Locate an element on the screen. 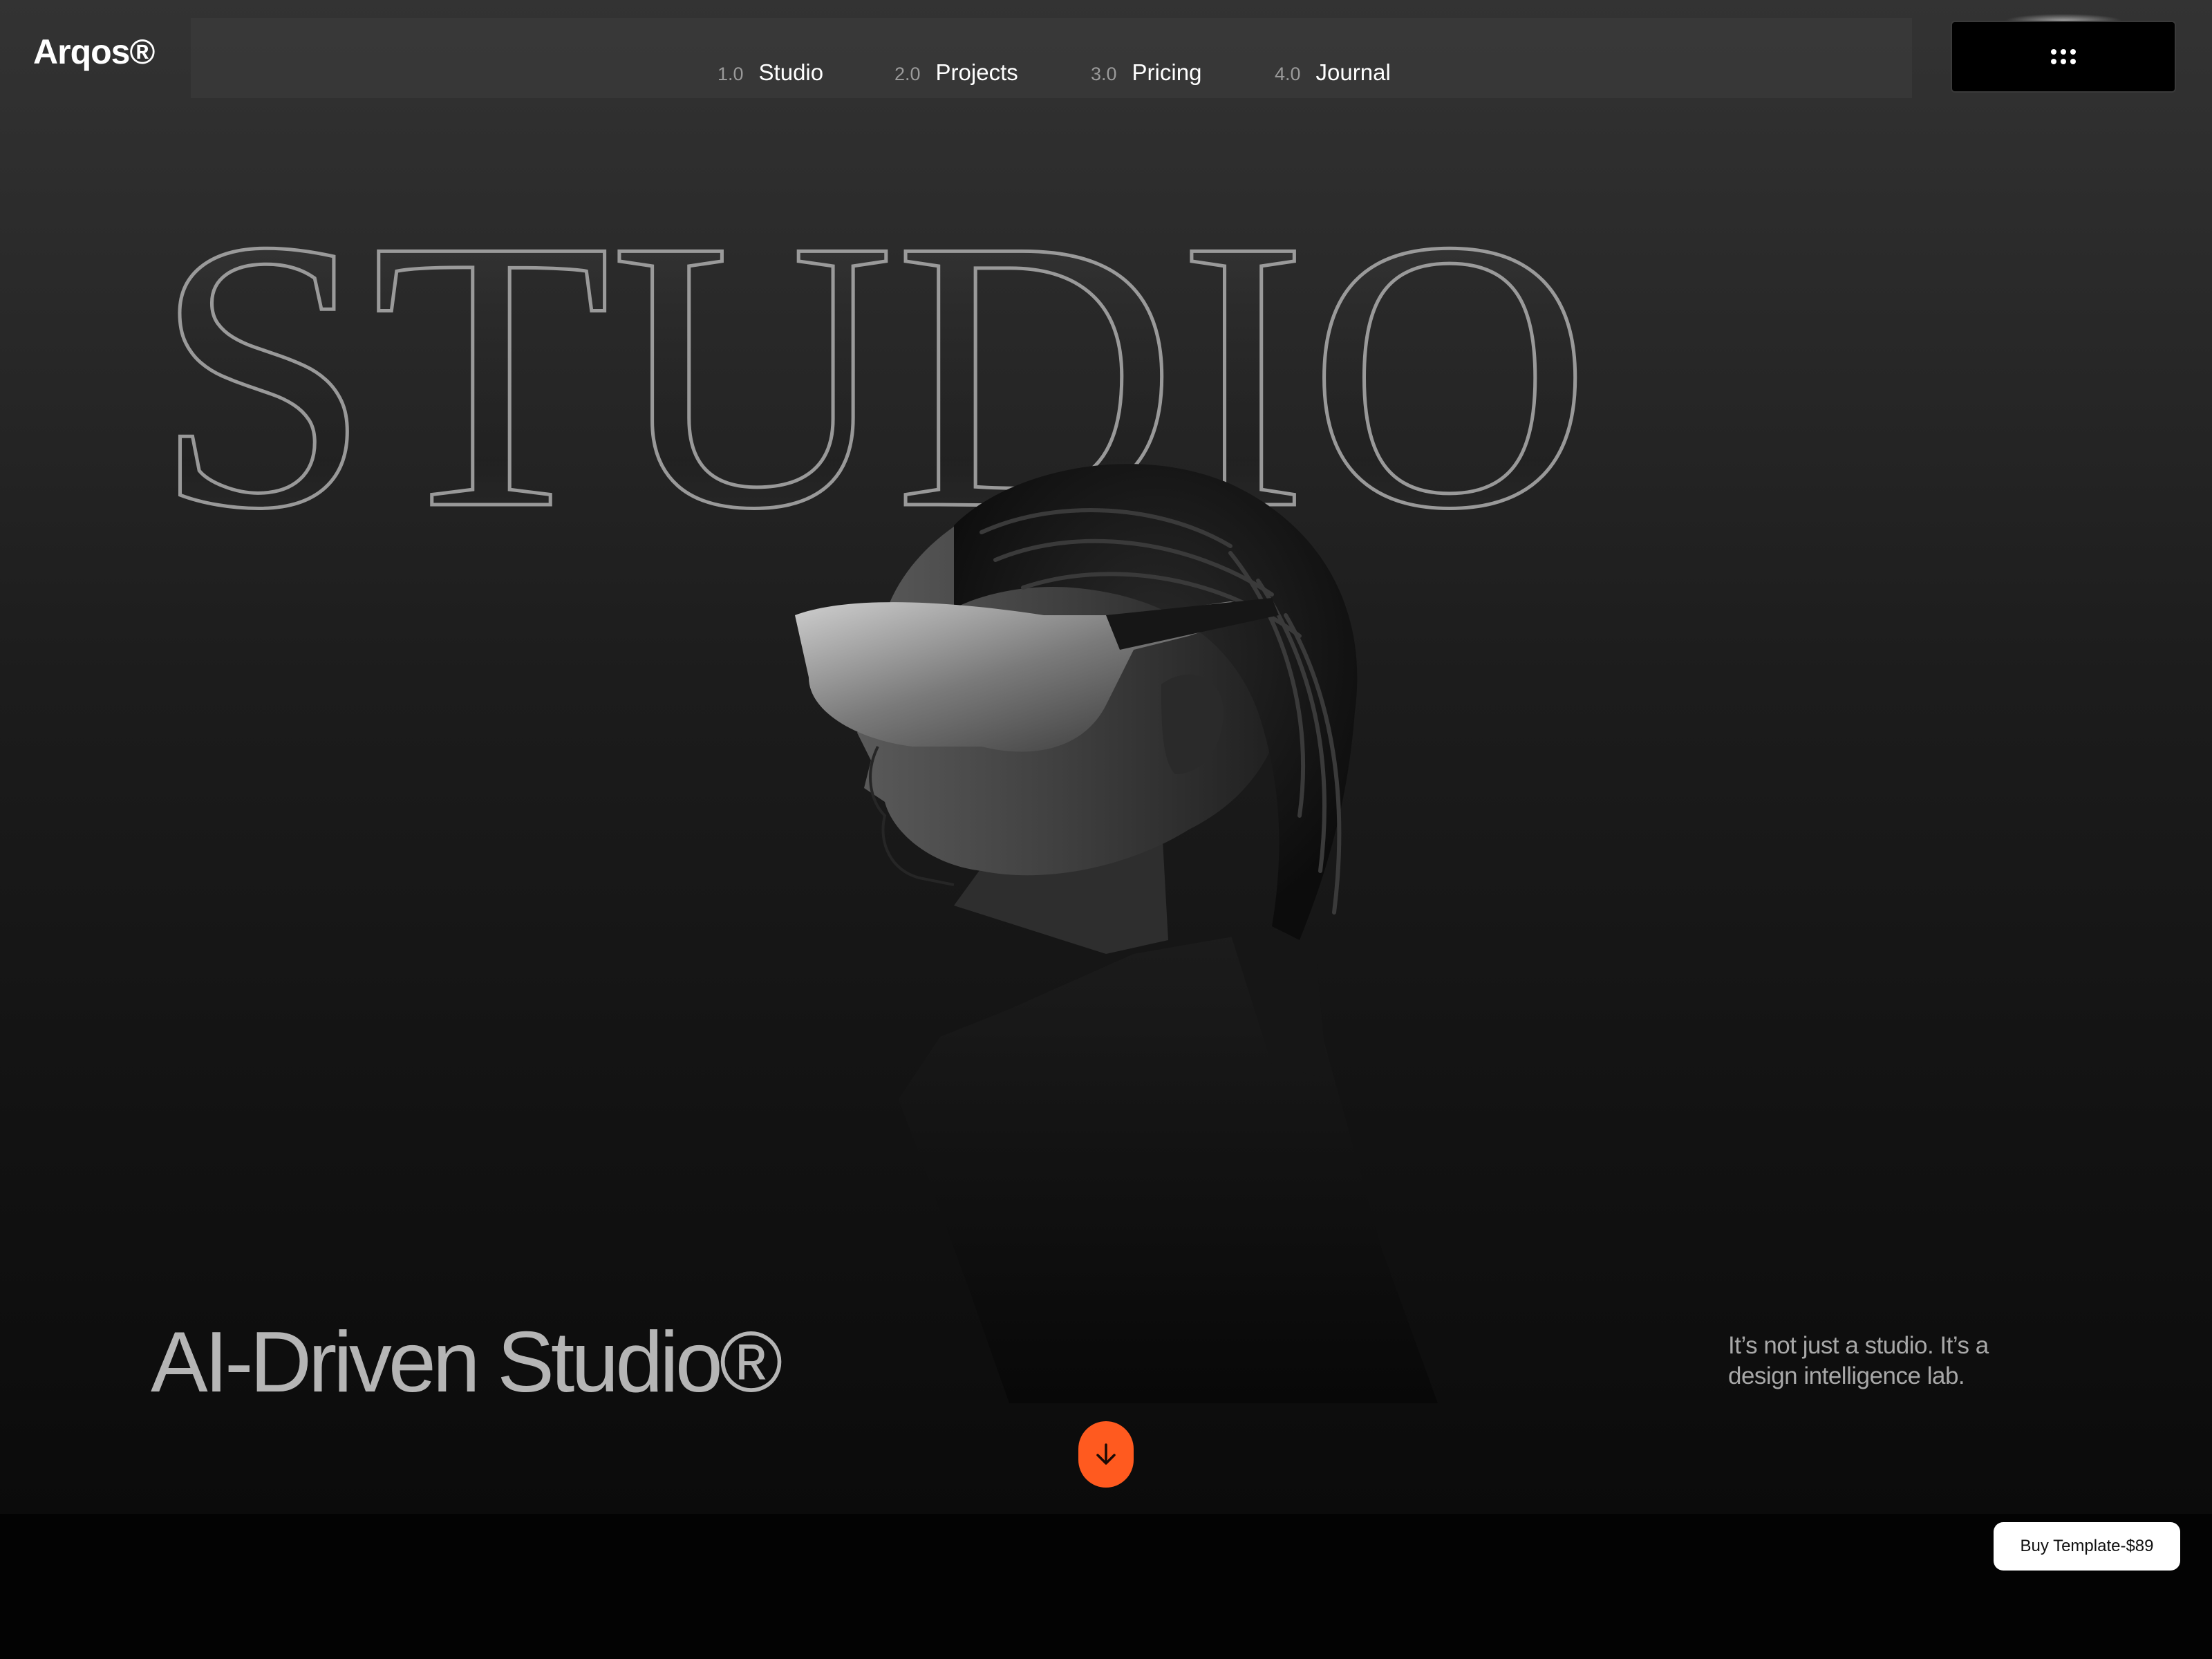 Image resolution: width=2212 pixels, height=1659 pixels. nav-item-label: Projects is located at coordinates (976, 72).